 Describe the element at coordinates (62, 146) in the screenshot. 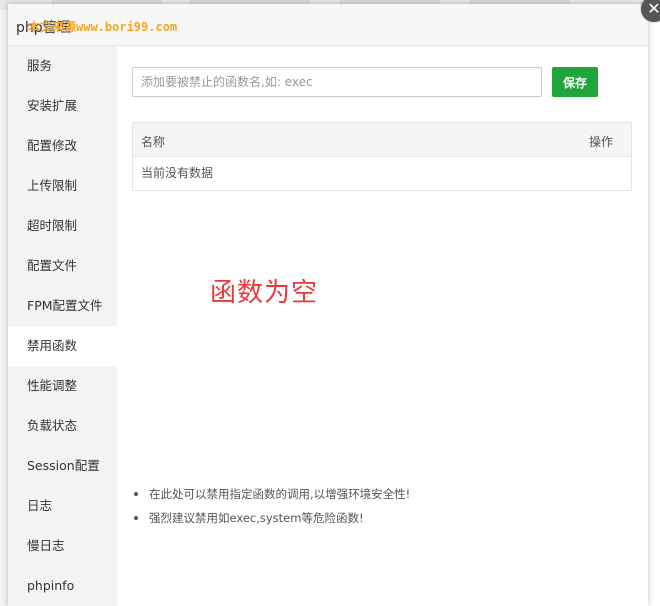

I see `sidebar-item-config-edit: 配置修改` at that location.